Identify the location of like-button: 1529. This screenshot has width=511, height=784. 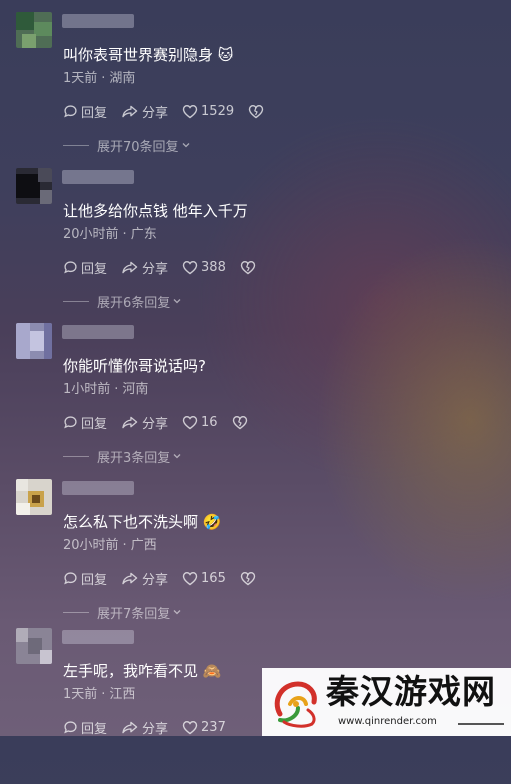
(208, 111).